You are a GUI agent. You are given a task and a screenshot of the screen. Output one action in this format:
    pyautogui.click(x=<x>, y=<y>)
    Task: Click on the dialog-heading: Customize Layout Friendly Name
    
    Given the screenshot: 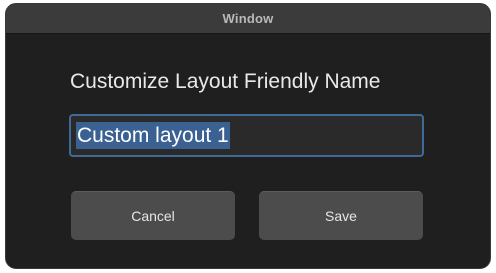 What is the action you would take?
    pyautogui.click(x=225, y=81)
    